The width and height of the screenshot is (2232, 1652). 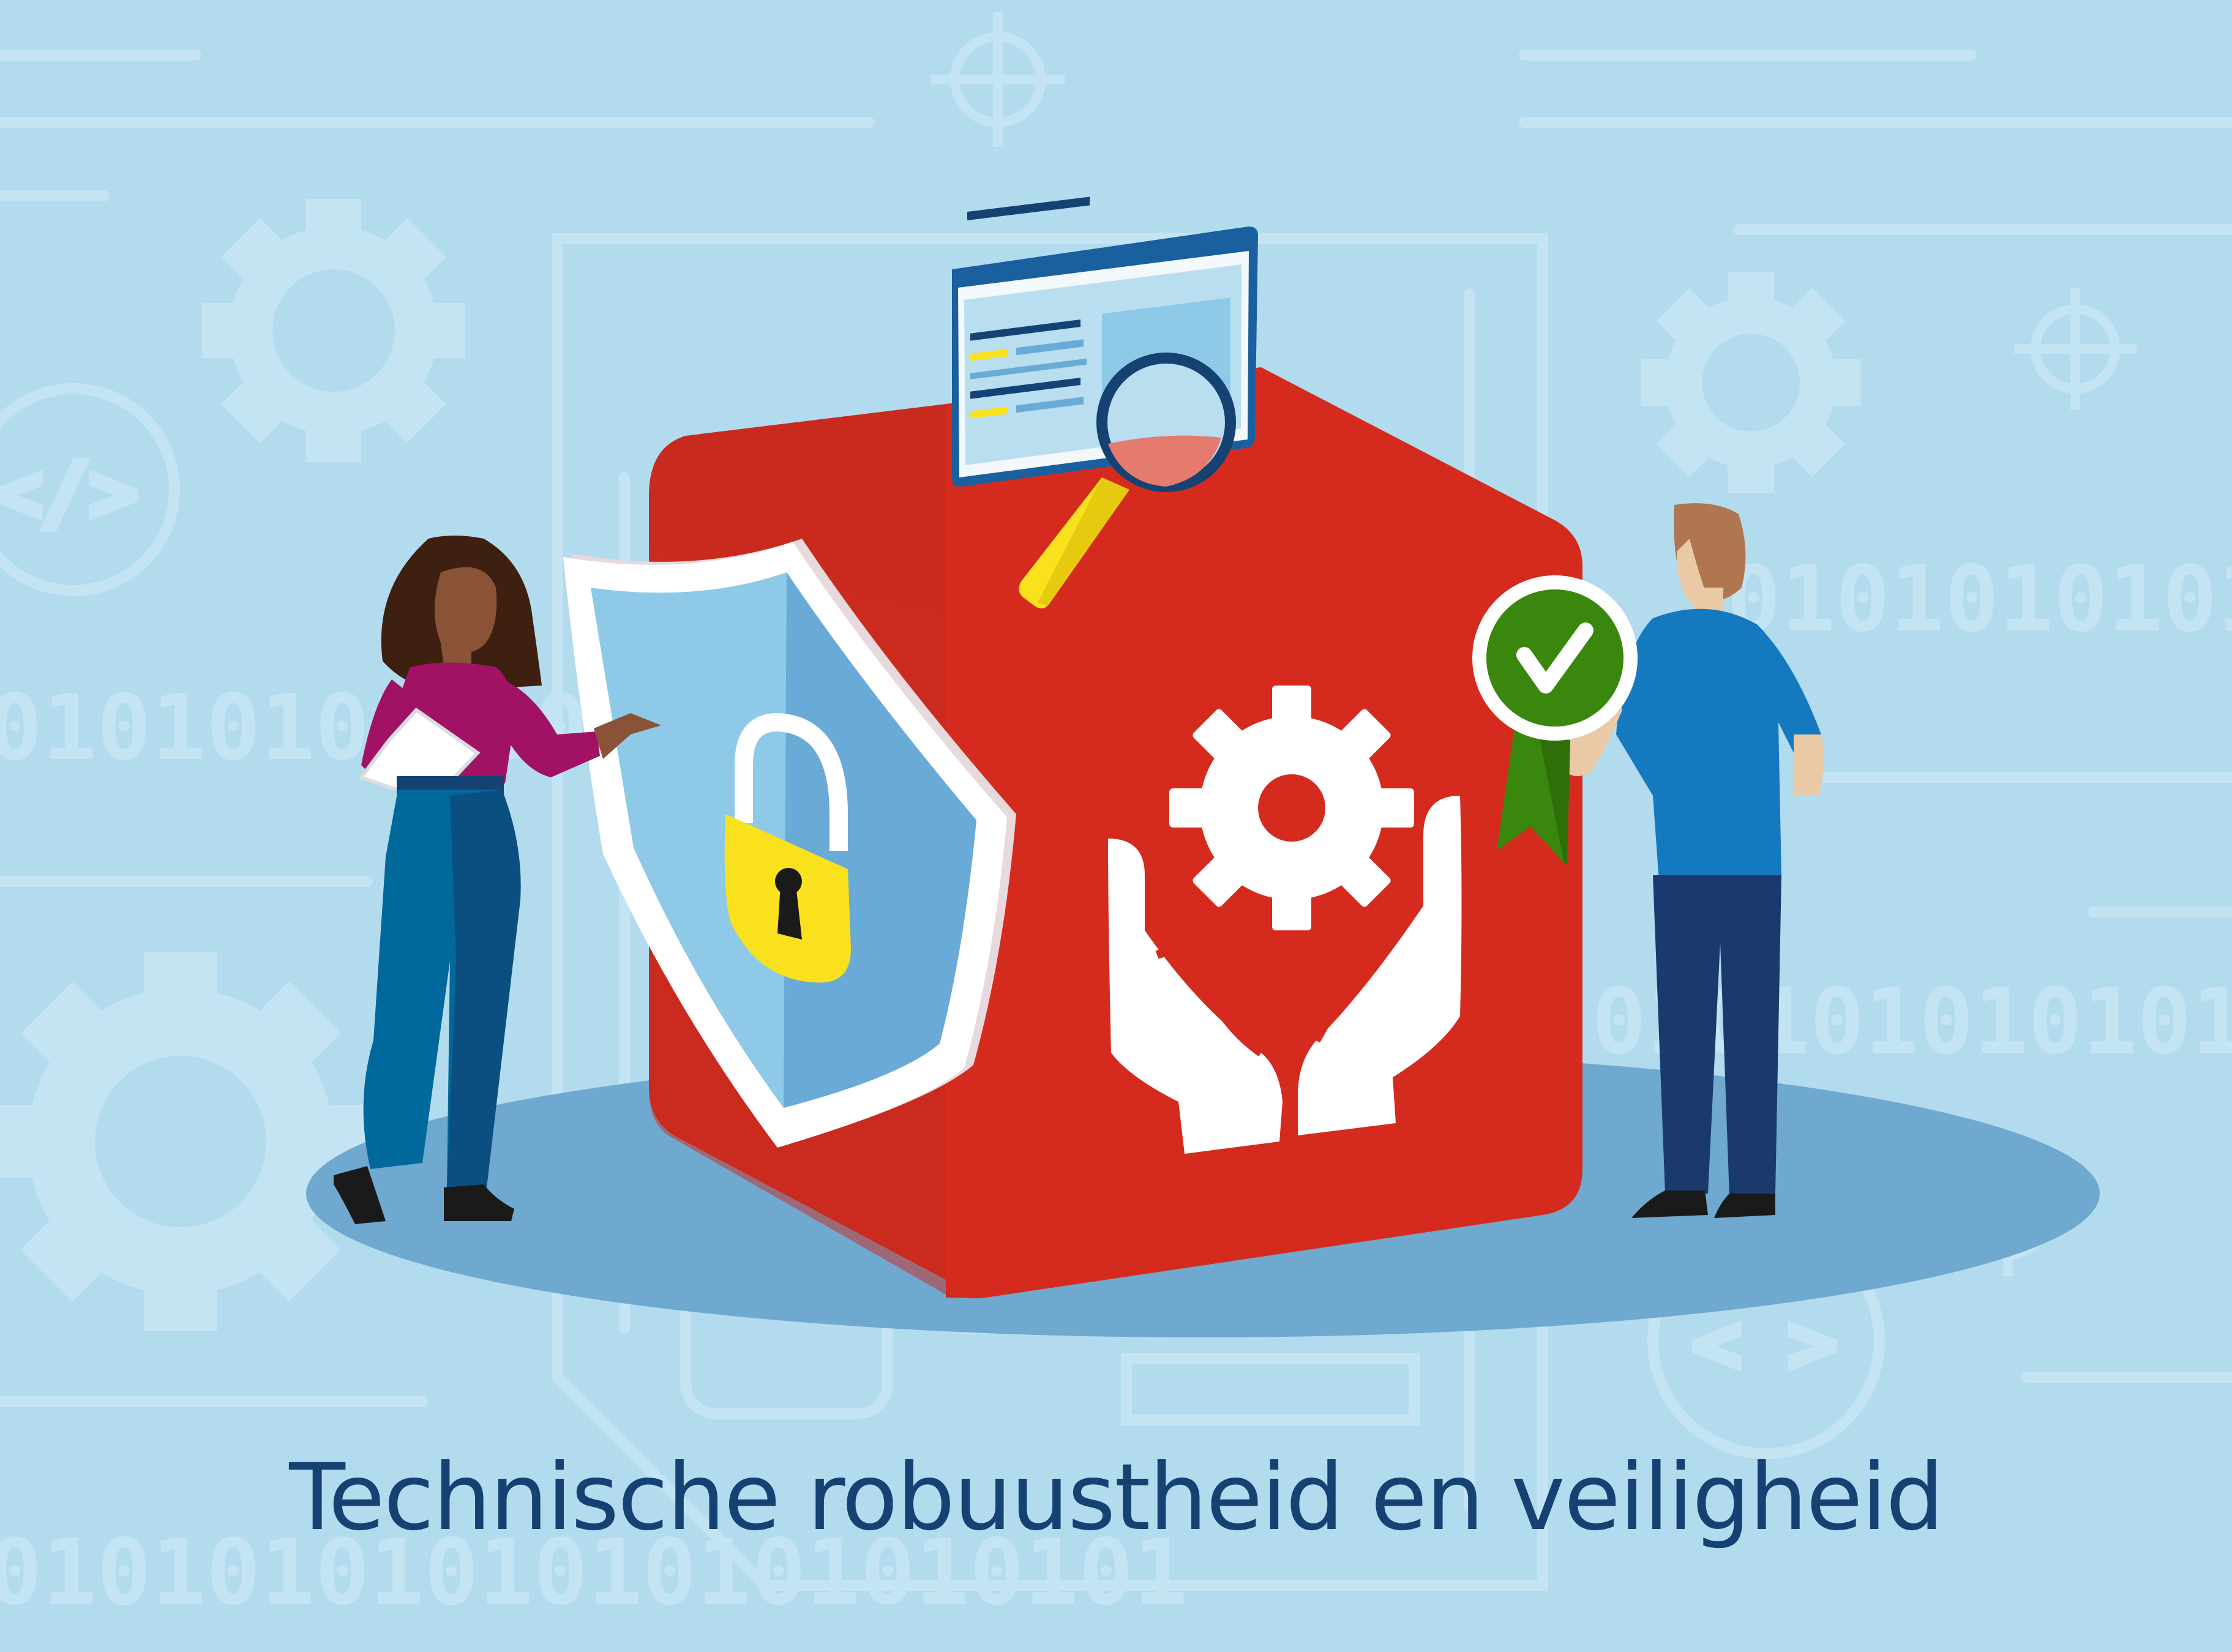 I want to click on background-binary-text: 0101010101010101010101, so click(x=1979, y=599).